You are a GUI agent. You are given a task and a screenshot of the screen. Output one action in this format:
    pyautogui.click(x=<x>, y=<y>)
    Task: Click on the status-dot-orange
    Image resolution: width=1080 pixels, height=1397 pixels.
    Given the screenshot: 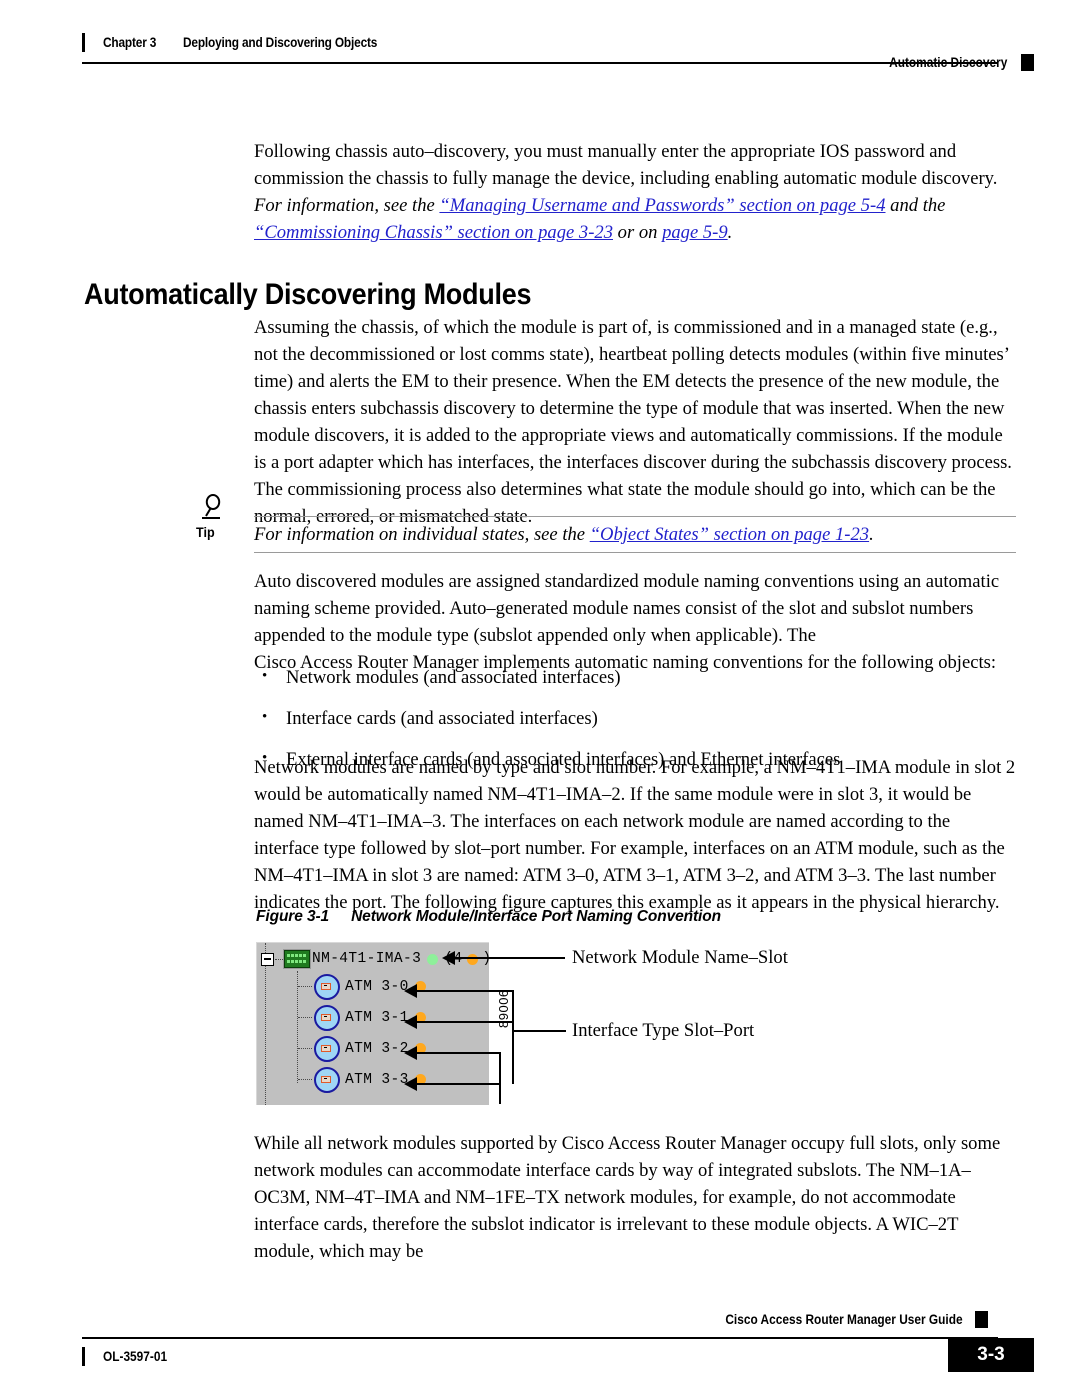 What is the action you would take?
    pyautogui.click(x=473, y=959)
    